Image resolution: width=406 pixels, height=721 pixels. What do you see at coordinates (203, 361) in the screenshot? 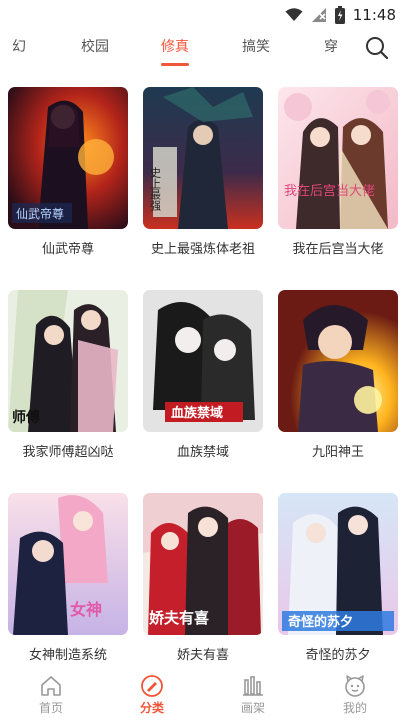
I see `comic-cover: 血族禁域` at bounding box center [203, 361].